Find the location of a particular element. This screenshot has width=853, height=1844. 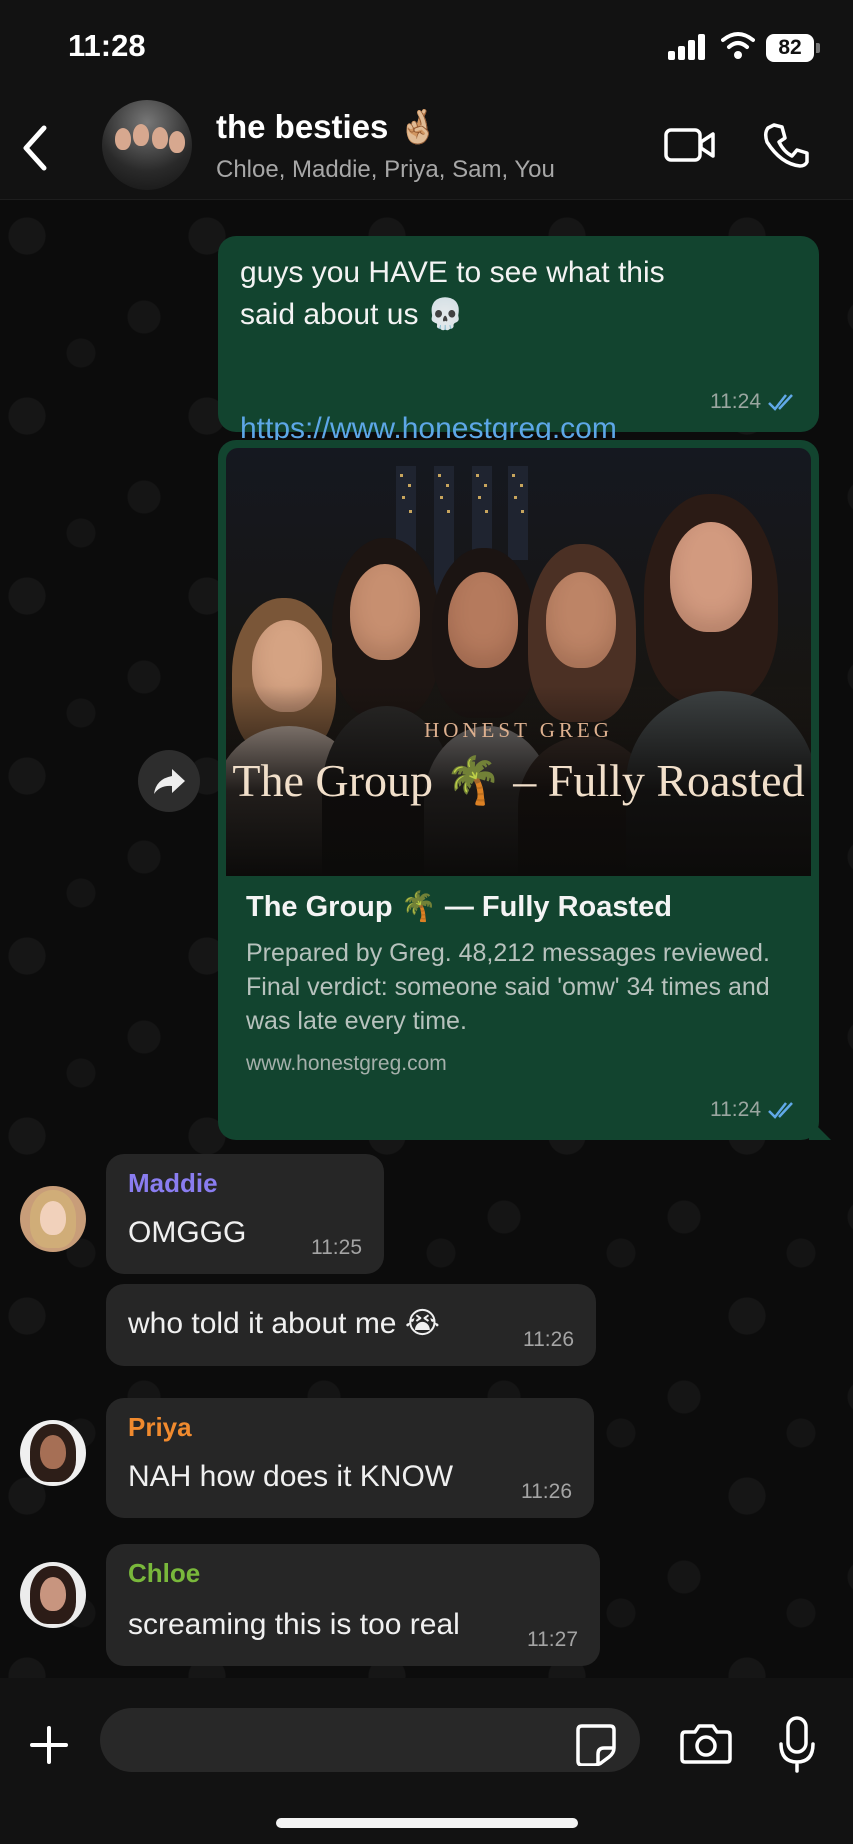

home-indicator is located at coordinates (427, 1823).